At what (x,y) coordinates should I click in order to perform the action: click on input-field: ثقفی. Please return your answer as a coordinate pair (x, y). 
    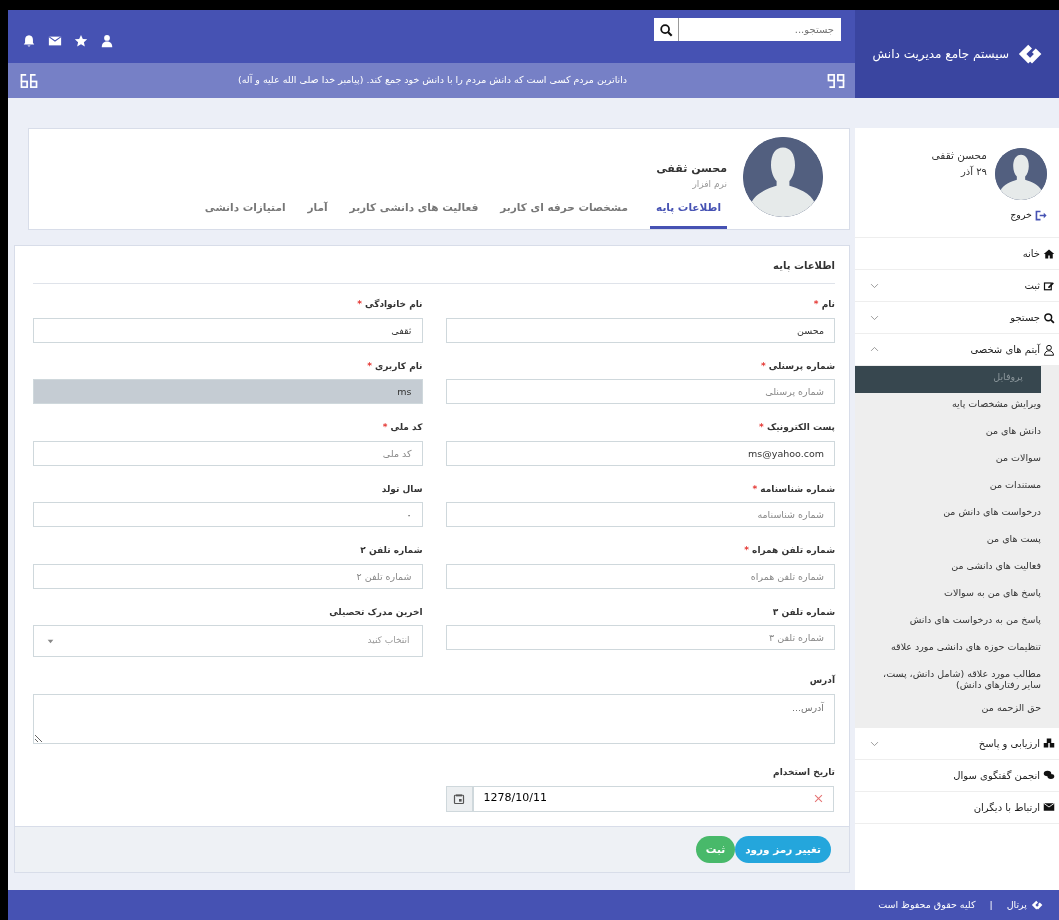
    Looking at the image, I should click on (228, 330).